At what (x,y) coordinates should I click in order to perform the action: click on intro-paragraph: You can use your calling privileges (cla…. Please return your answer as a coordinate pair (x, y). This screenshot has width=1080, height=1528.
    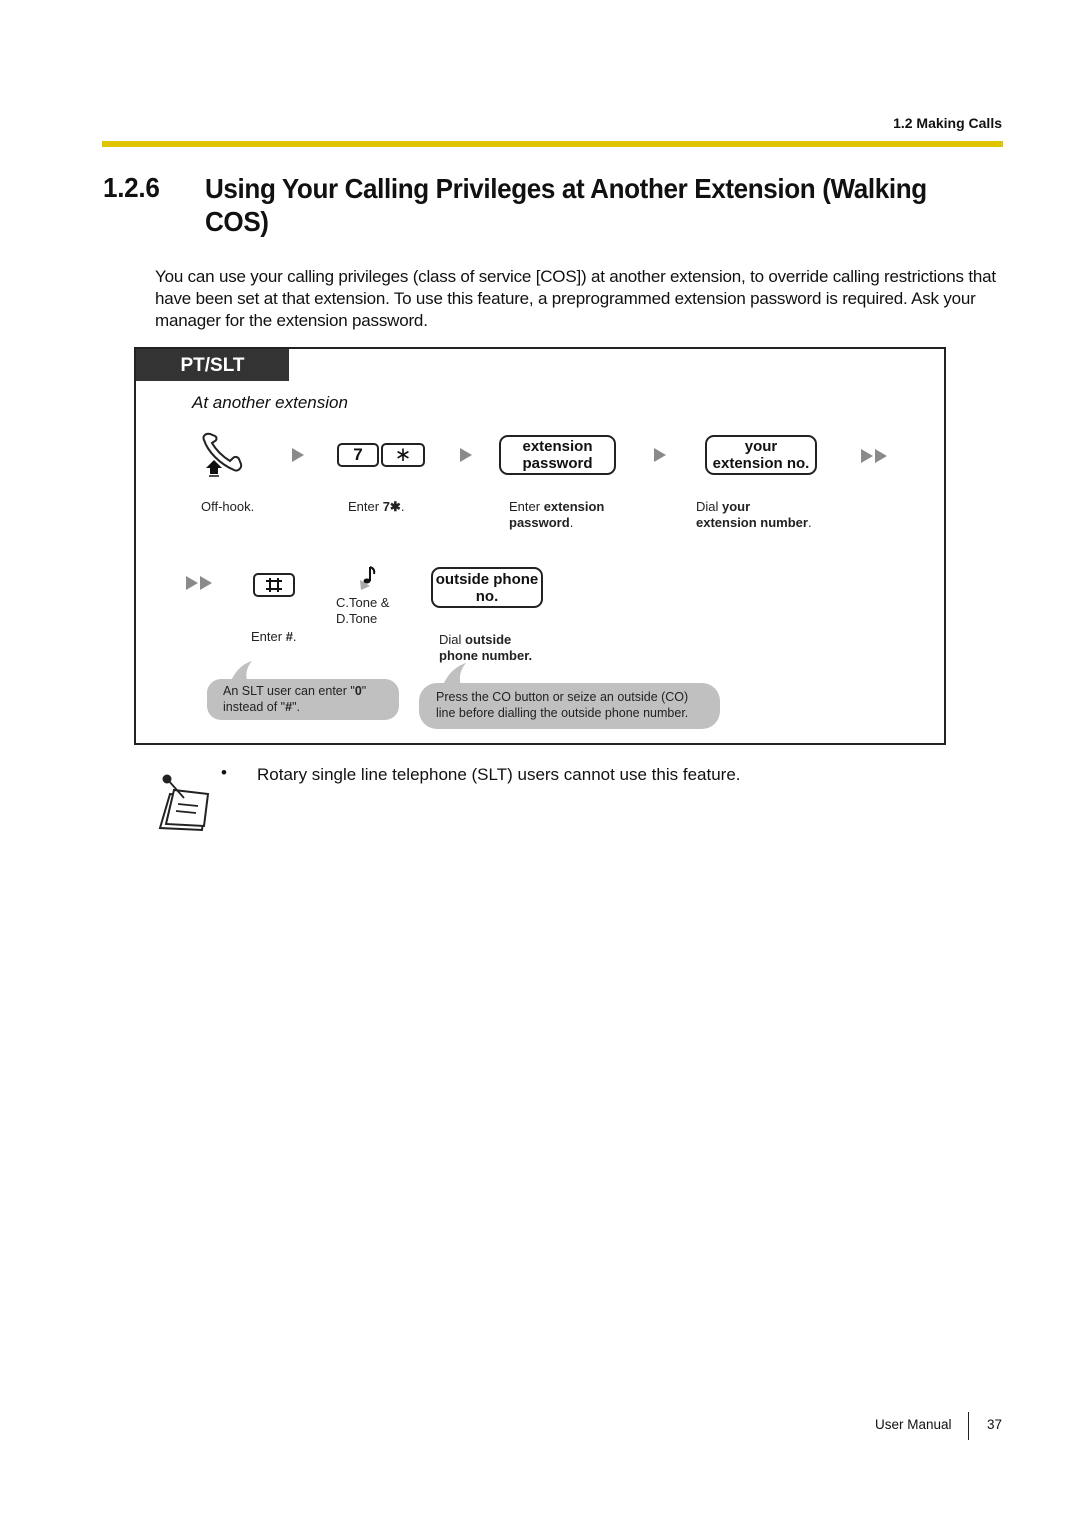
    Looking at the image, I should click on (575, 298).